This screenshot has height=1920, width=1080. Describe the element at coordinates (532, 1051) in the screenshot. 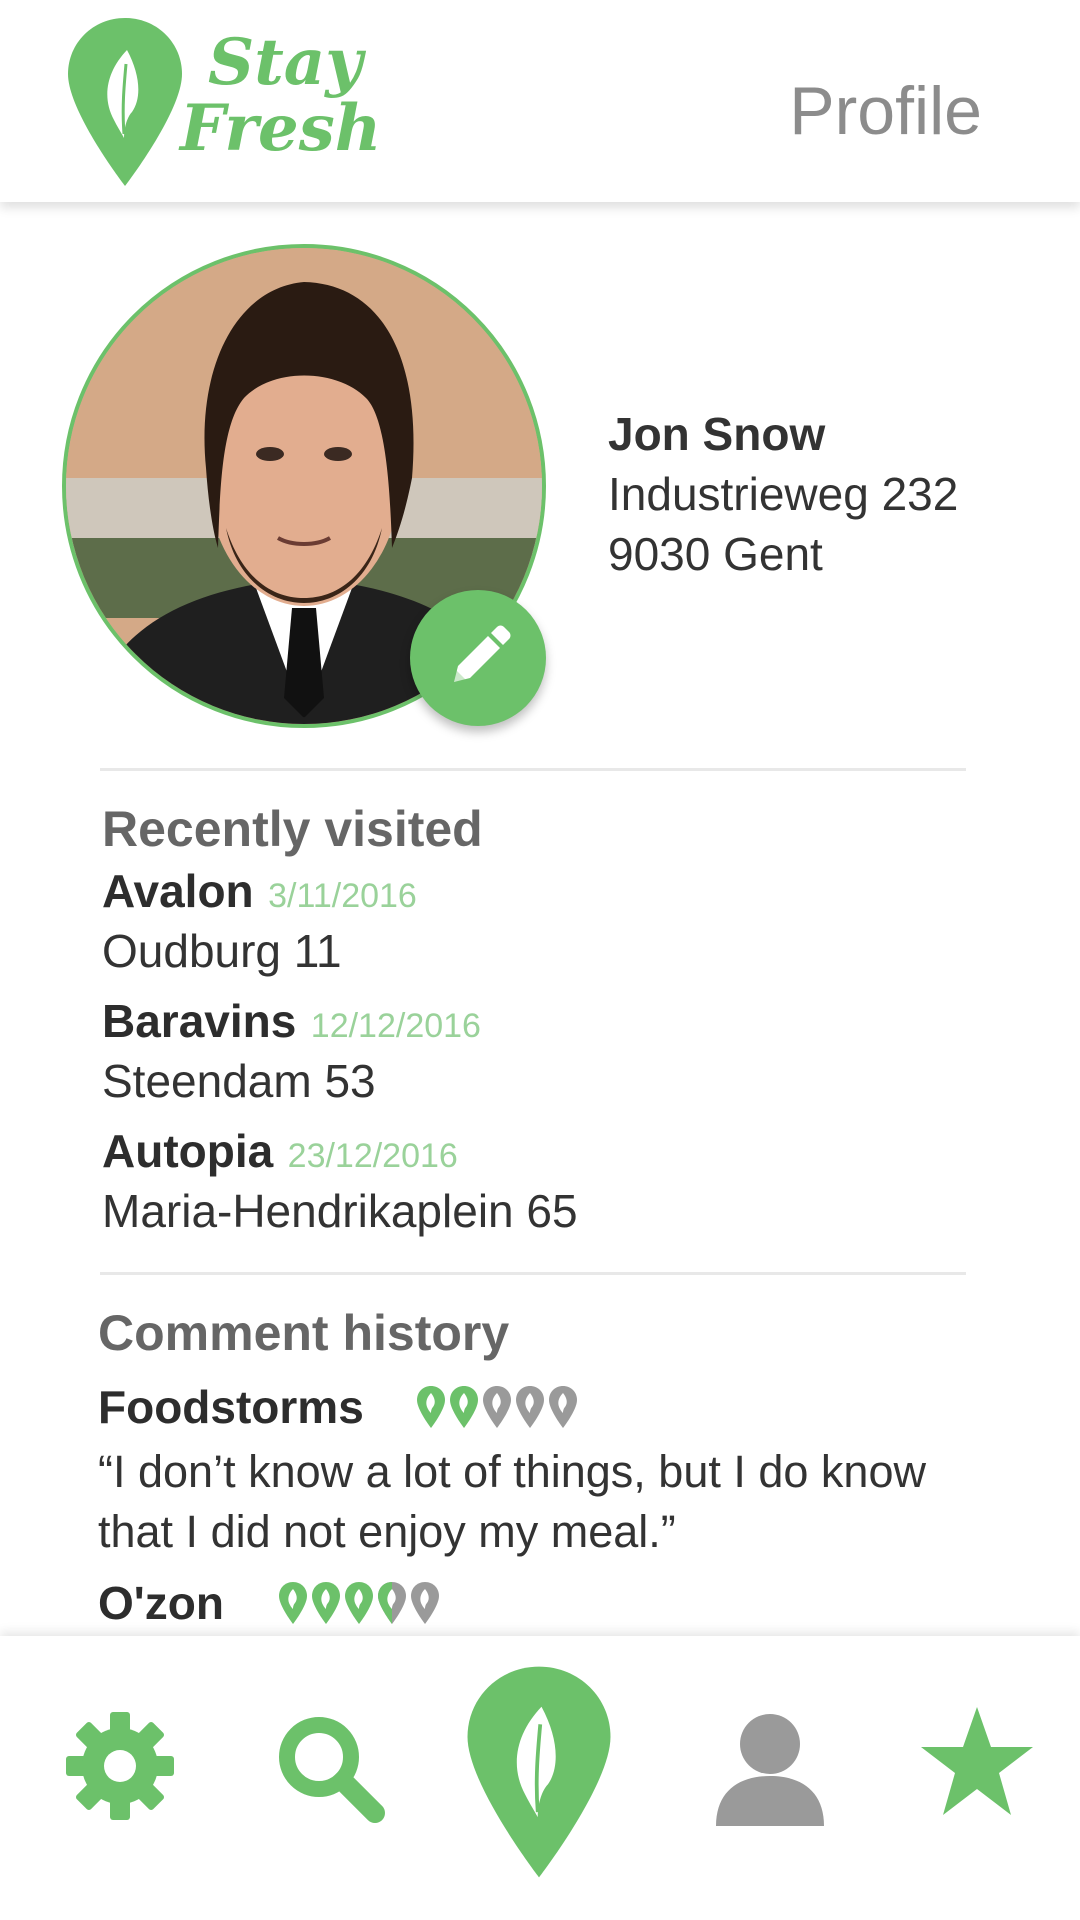

I see `list-item: Baravins 12/12/2016 Steendam 53` at that location.